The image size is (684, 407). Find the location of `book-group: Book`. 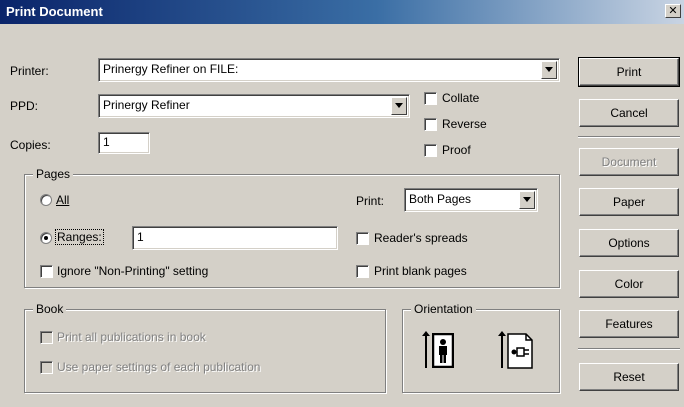

book-group: Book is located at coordinates (205, 347).